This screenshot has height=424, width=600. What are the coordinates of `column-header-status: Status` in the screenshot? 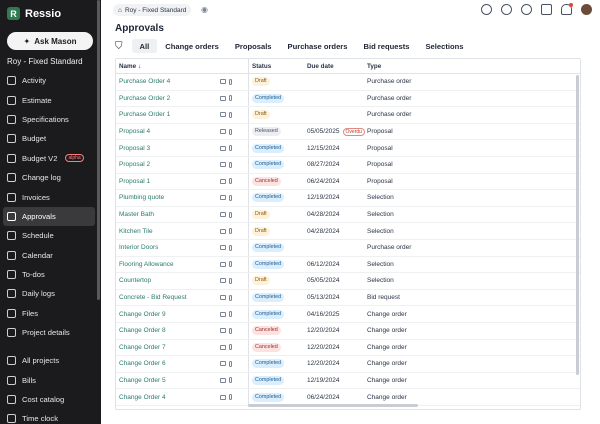 It's located at (276, 66).